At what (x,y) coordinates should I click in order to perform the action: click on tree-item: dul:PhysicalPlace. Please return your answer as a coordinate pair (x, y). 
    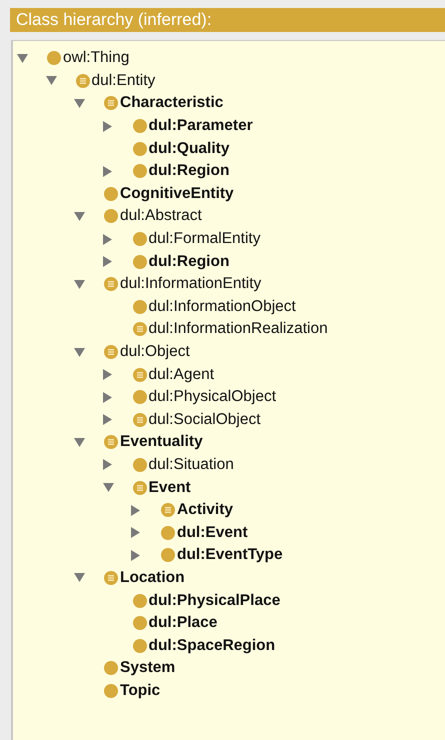
    Looking at the image, I should click on (214, 601).